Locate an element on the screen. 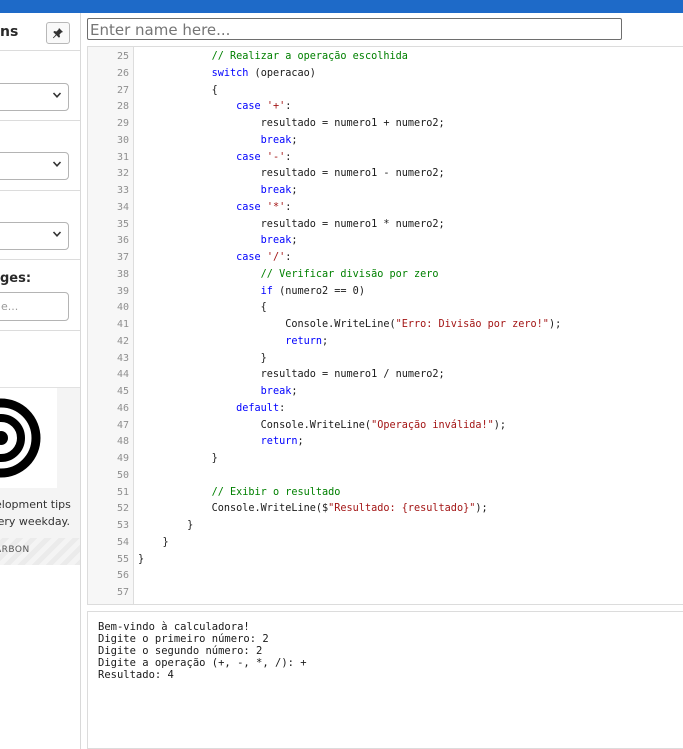 Image resolution: width=683 pixels, height=749 pixels. code-keyword: default is located at coordinates (258, 408).